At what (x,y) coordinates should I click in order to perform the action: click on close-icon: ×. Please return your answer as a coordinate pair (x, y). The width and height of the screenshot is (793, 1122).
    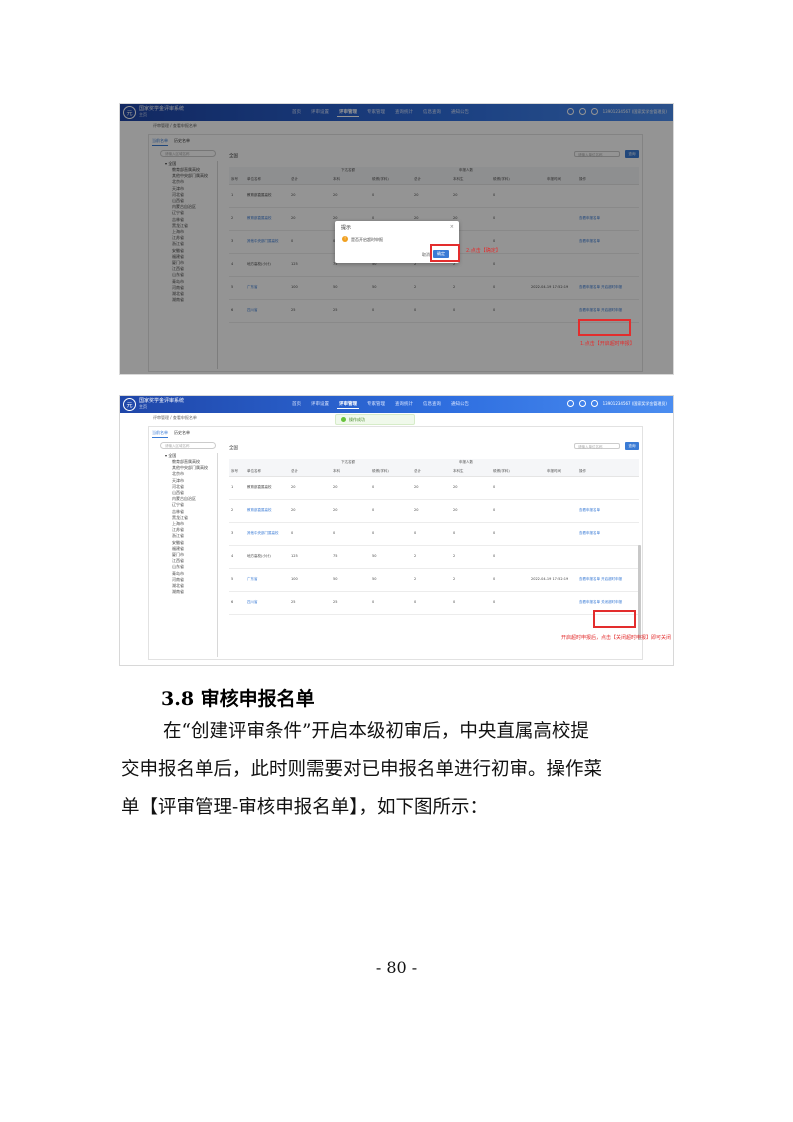
    Looking at the image, I should click on (452, 227).